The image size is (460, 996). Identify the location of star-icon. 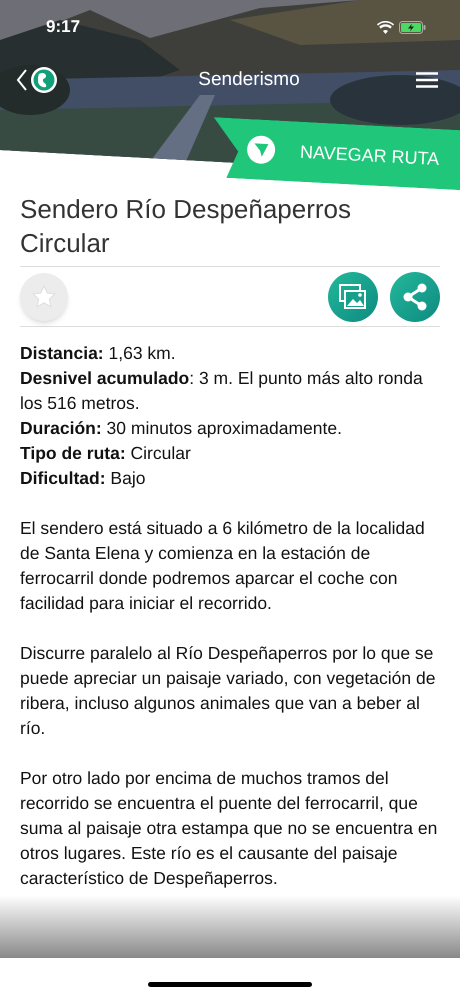
(44, 297).